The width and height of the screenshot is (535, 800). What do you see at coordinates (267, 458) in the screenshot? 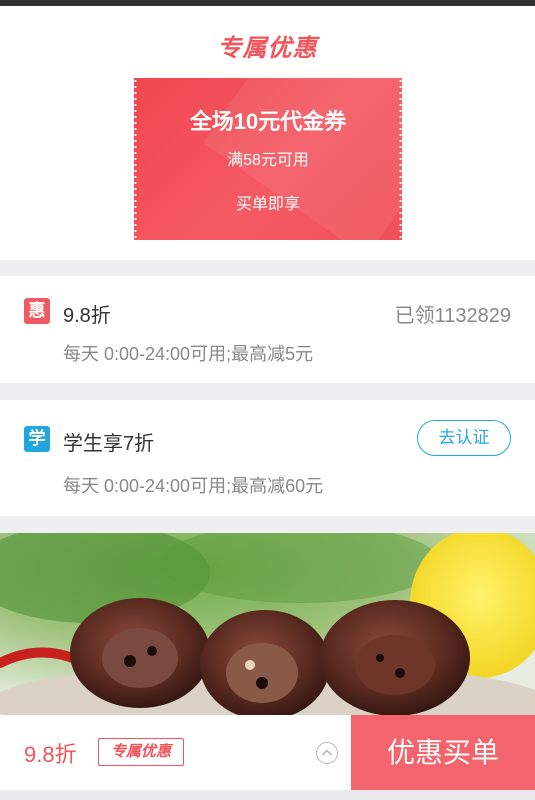
I see `discount-card-student: 学 学生享7折 去认证 每天 0:00-24:00可用;最高减60元` at bounding box center [267, 458].